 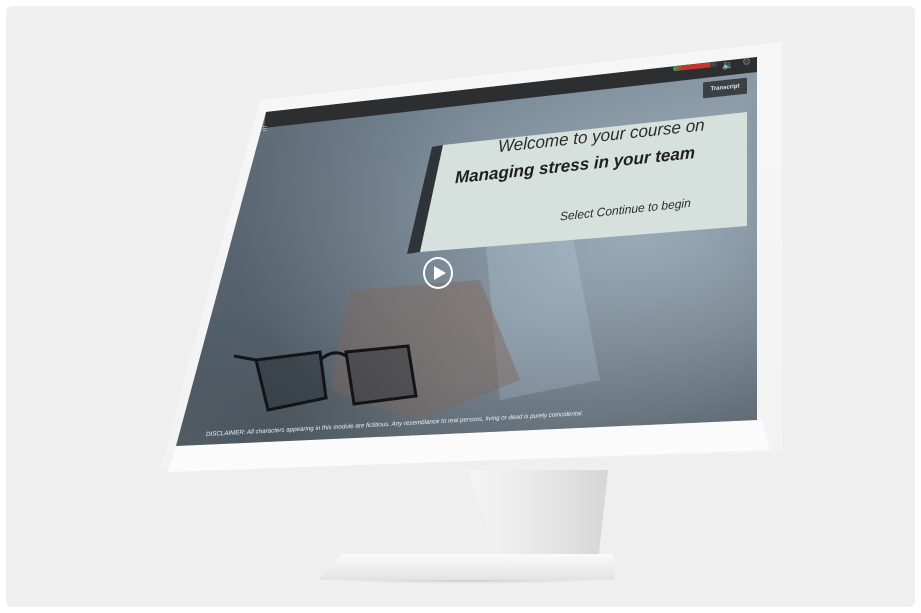 I want to click on play-button, so click(x=438, y=273).